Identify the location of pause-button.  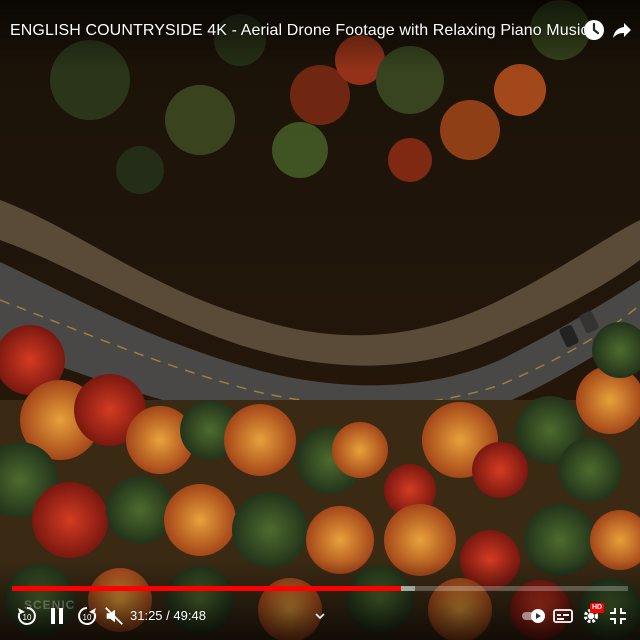
(57, 616).